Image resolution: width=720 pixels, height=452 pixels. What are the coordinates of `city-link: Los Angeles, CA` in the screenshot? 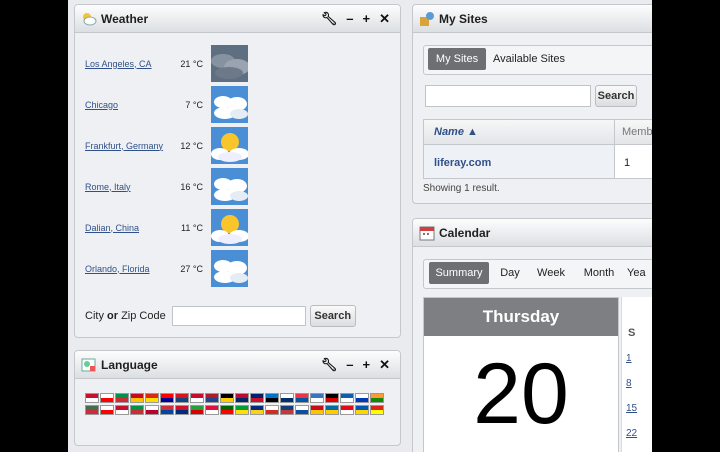 It's located at (118, 64).